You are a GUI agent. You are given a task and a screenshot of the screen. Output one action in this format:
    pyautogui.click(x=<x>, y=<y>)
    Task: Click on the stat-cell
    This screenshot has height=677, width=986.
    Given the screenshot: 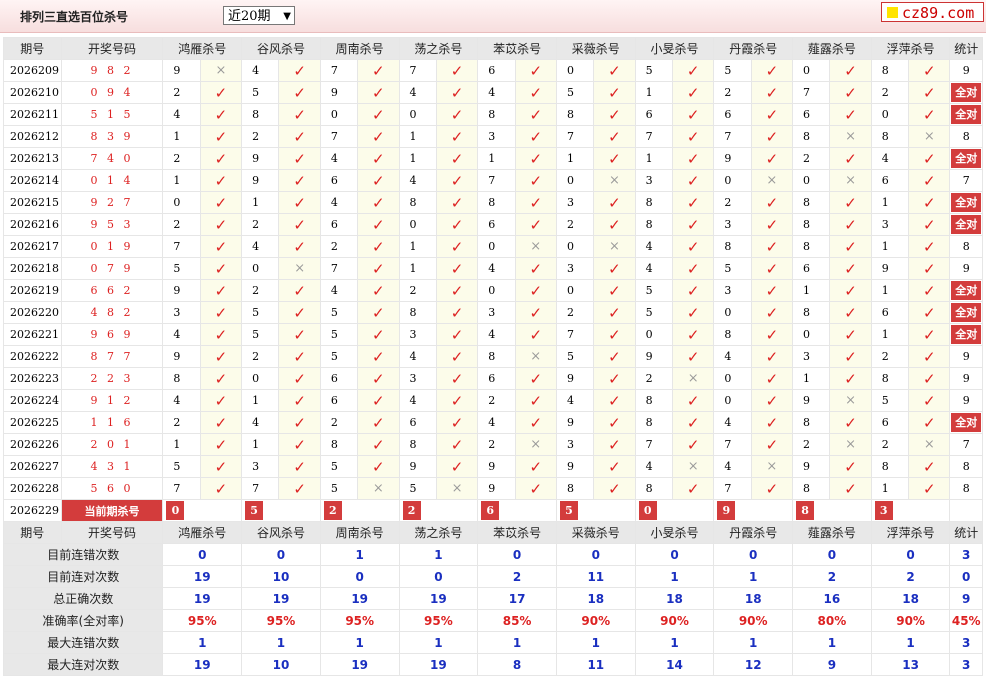 What is the action you would take?
    pyautogui.click(x=966, y=510)
    